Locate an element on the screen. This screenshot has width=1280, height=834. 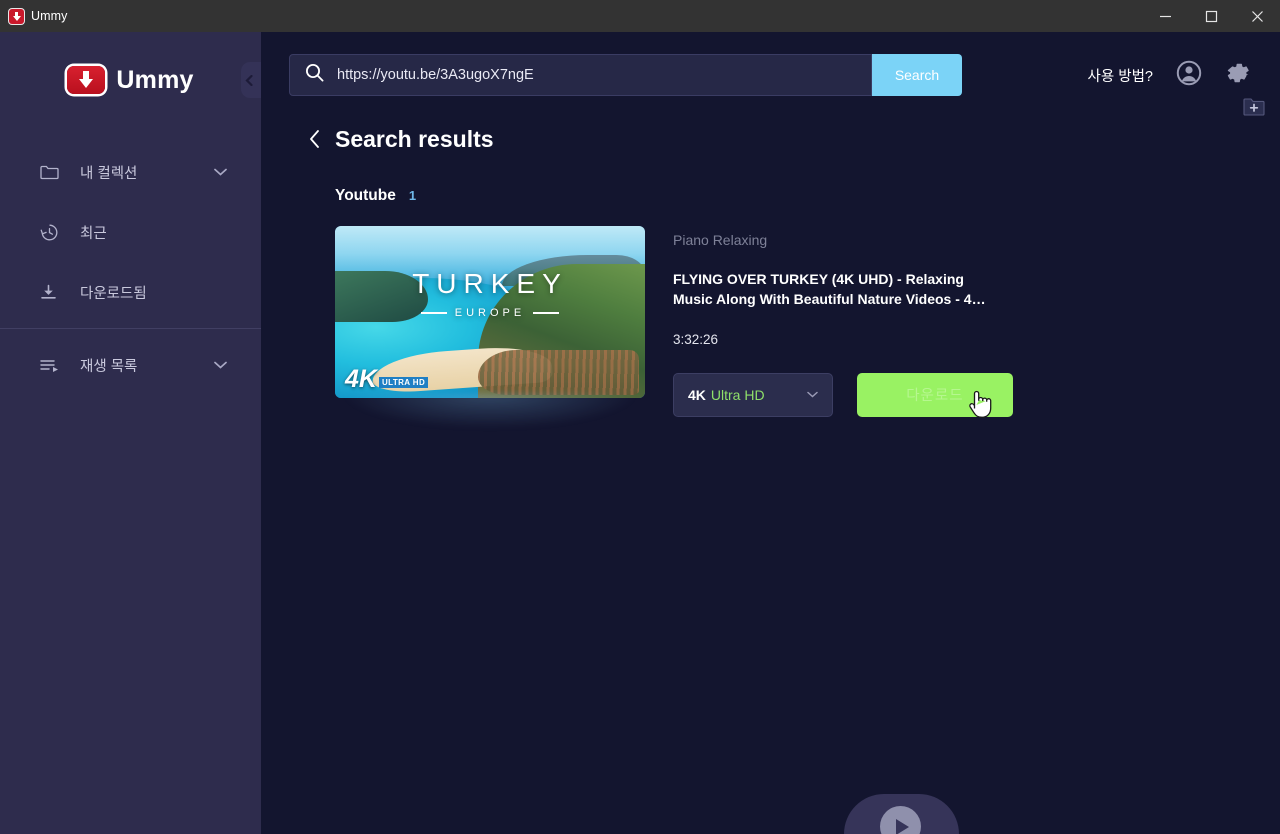
collapse-sidebar-button is located at coordinates (251, 80).